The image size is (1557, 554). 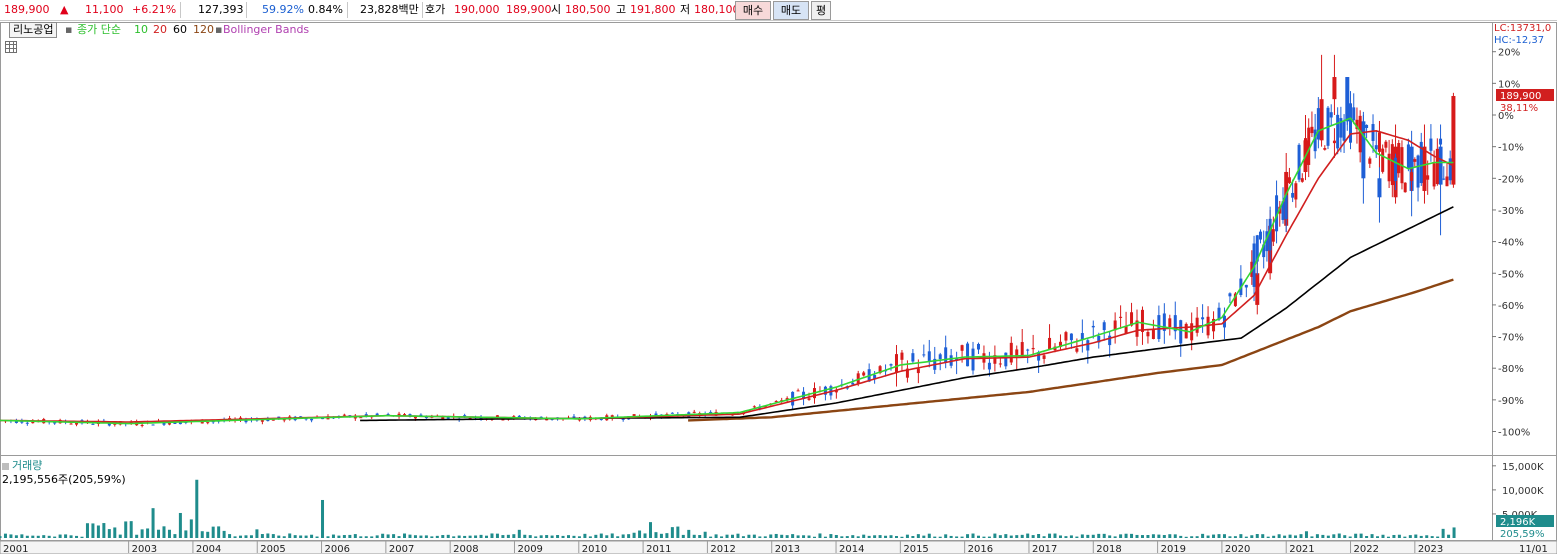 What do you see at coordinates (272, 549) in the screenshot?
I see `x-tick-label: 2005` at bounding box center [272, 549].